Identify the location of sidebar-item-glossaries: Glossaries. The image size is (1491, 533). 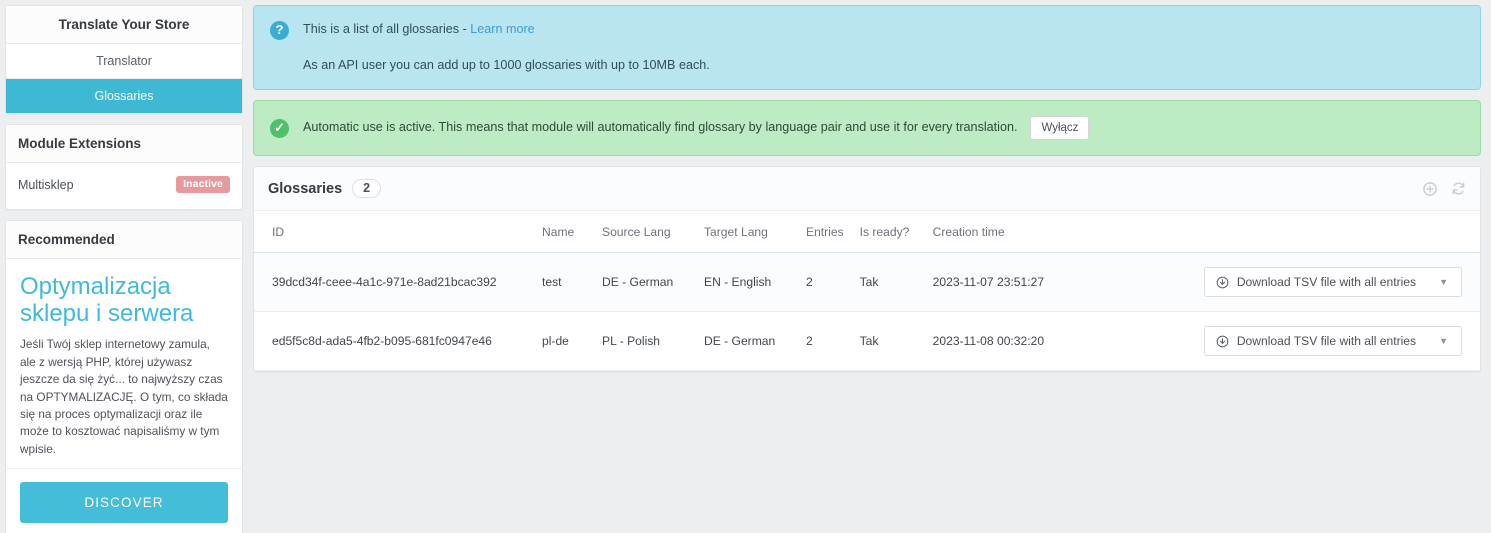
(124, 96).